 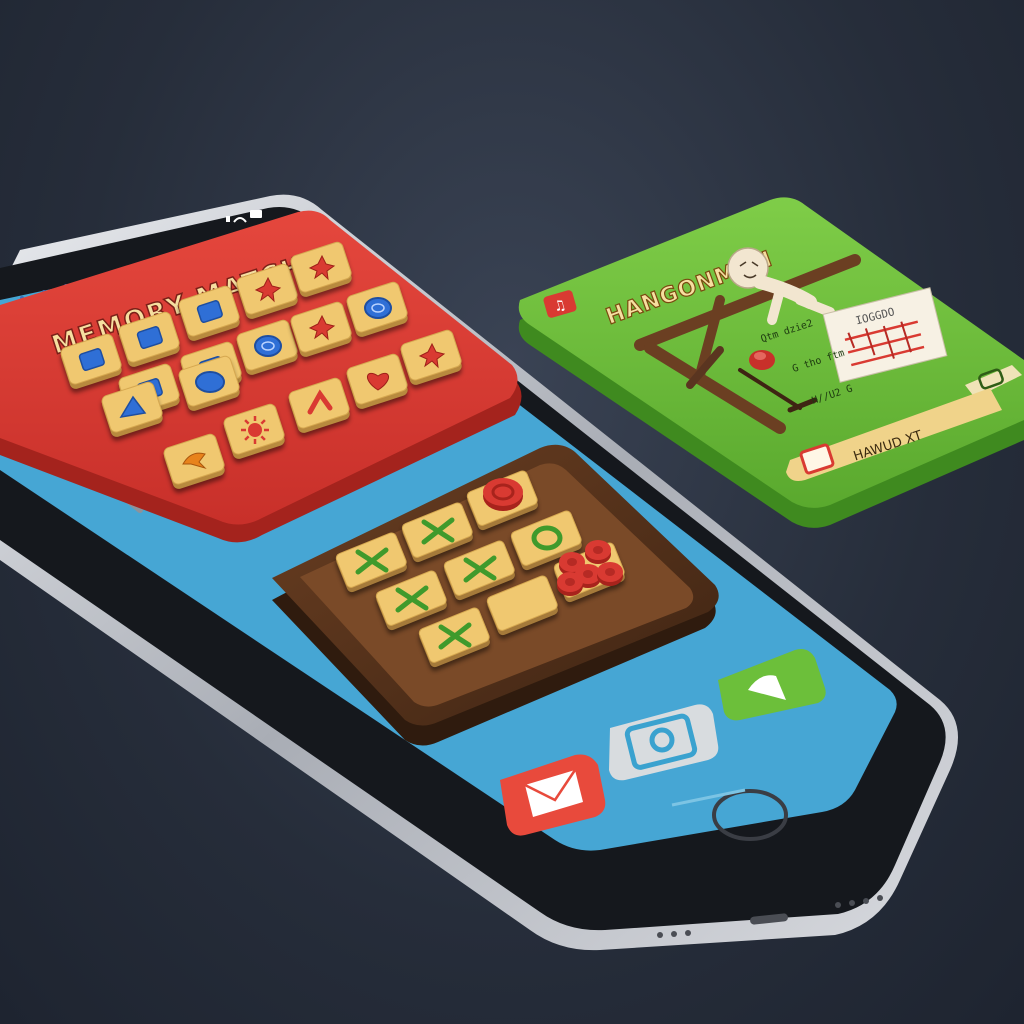 What do you see at coordinates (503, 494) in the screenshot?
I see `red-piece-icon` at bounding box center [503, 494].